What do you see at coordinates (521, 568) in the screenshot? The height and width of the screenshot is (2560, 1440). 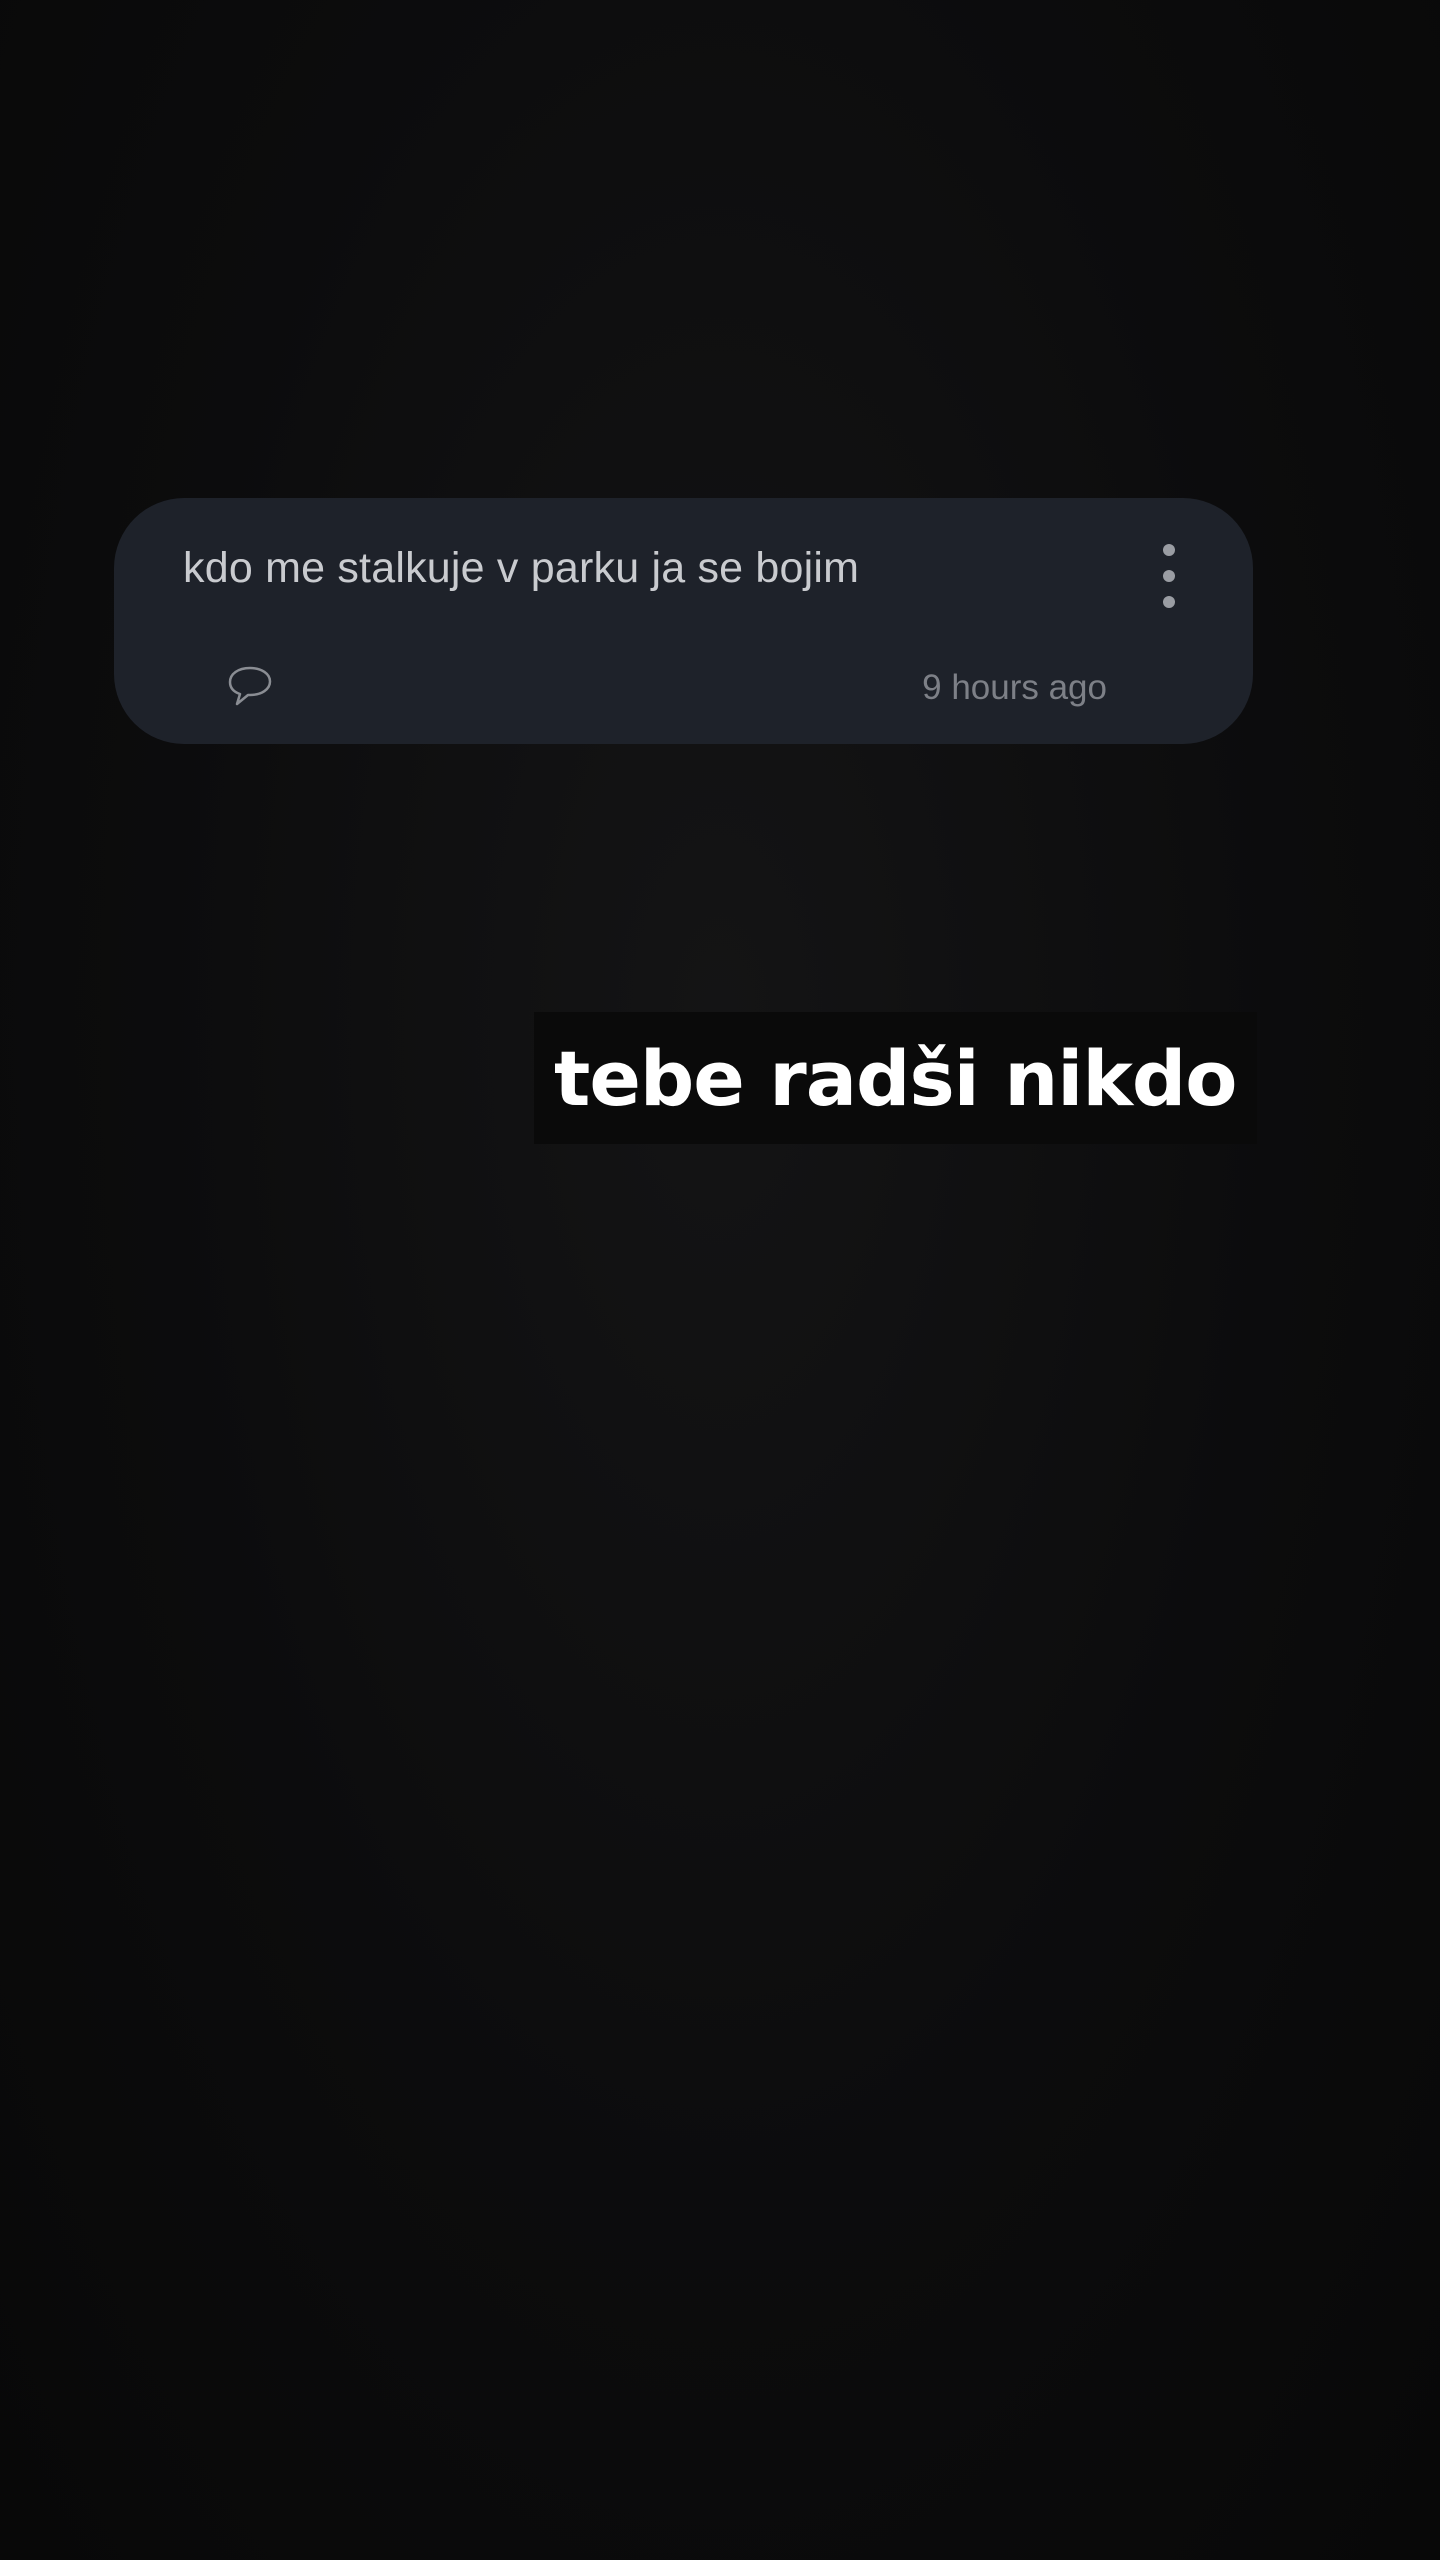 I see `question-text: kdo me stalkuje v parku ja se bojim` at bounding box center [521, 568].